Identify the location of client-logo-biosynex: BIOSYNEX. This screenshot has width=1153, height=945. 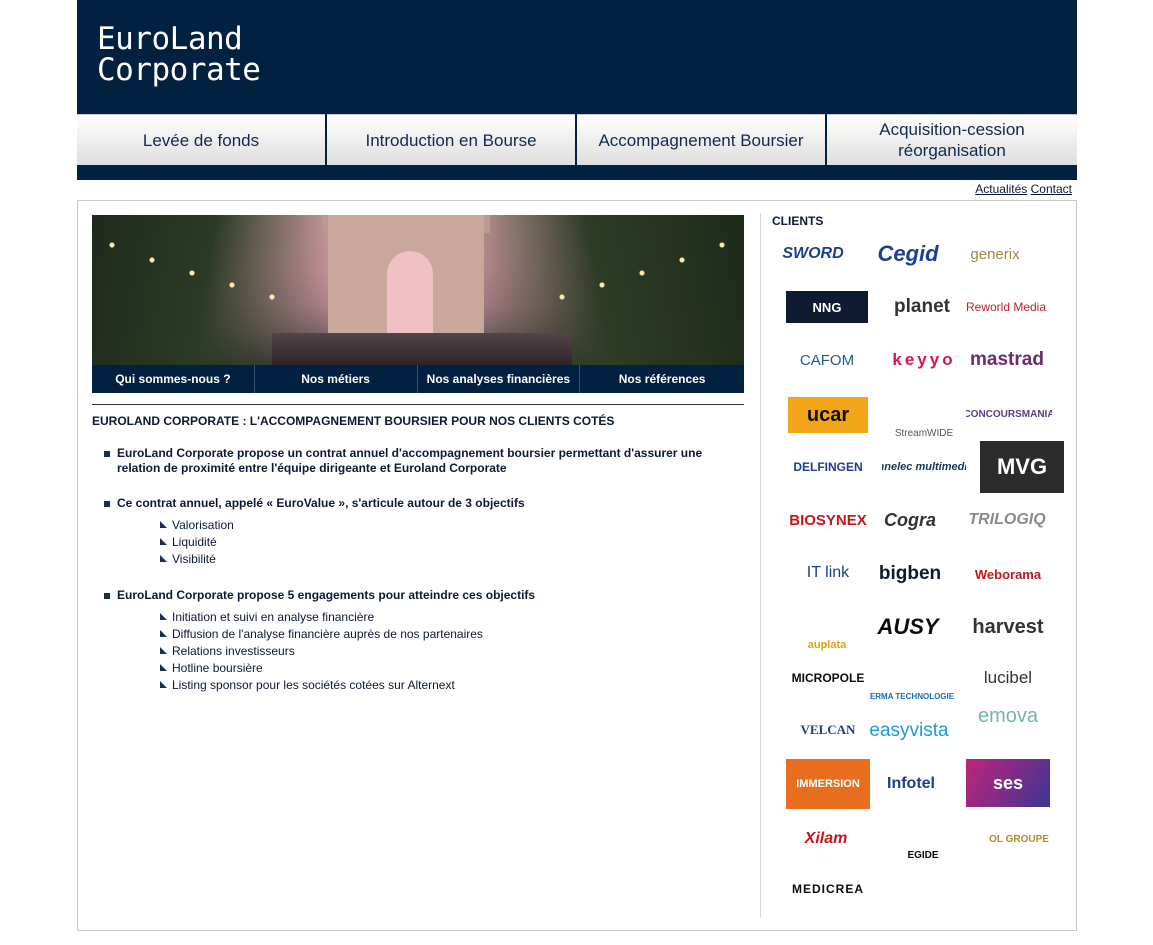
(828, 520).